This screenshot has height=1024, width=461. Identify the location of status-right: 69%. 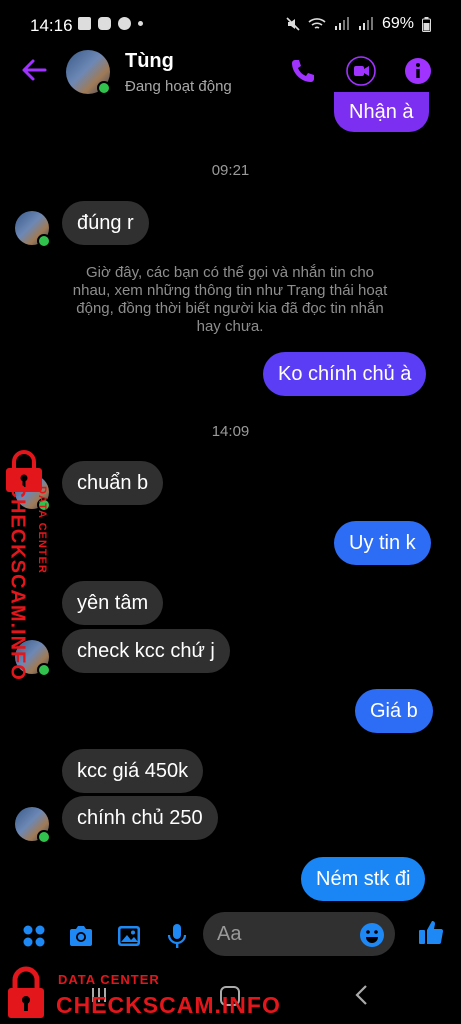
(358, 24).